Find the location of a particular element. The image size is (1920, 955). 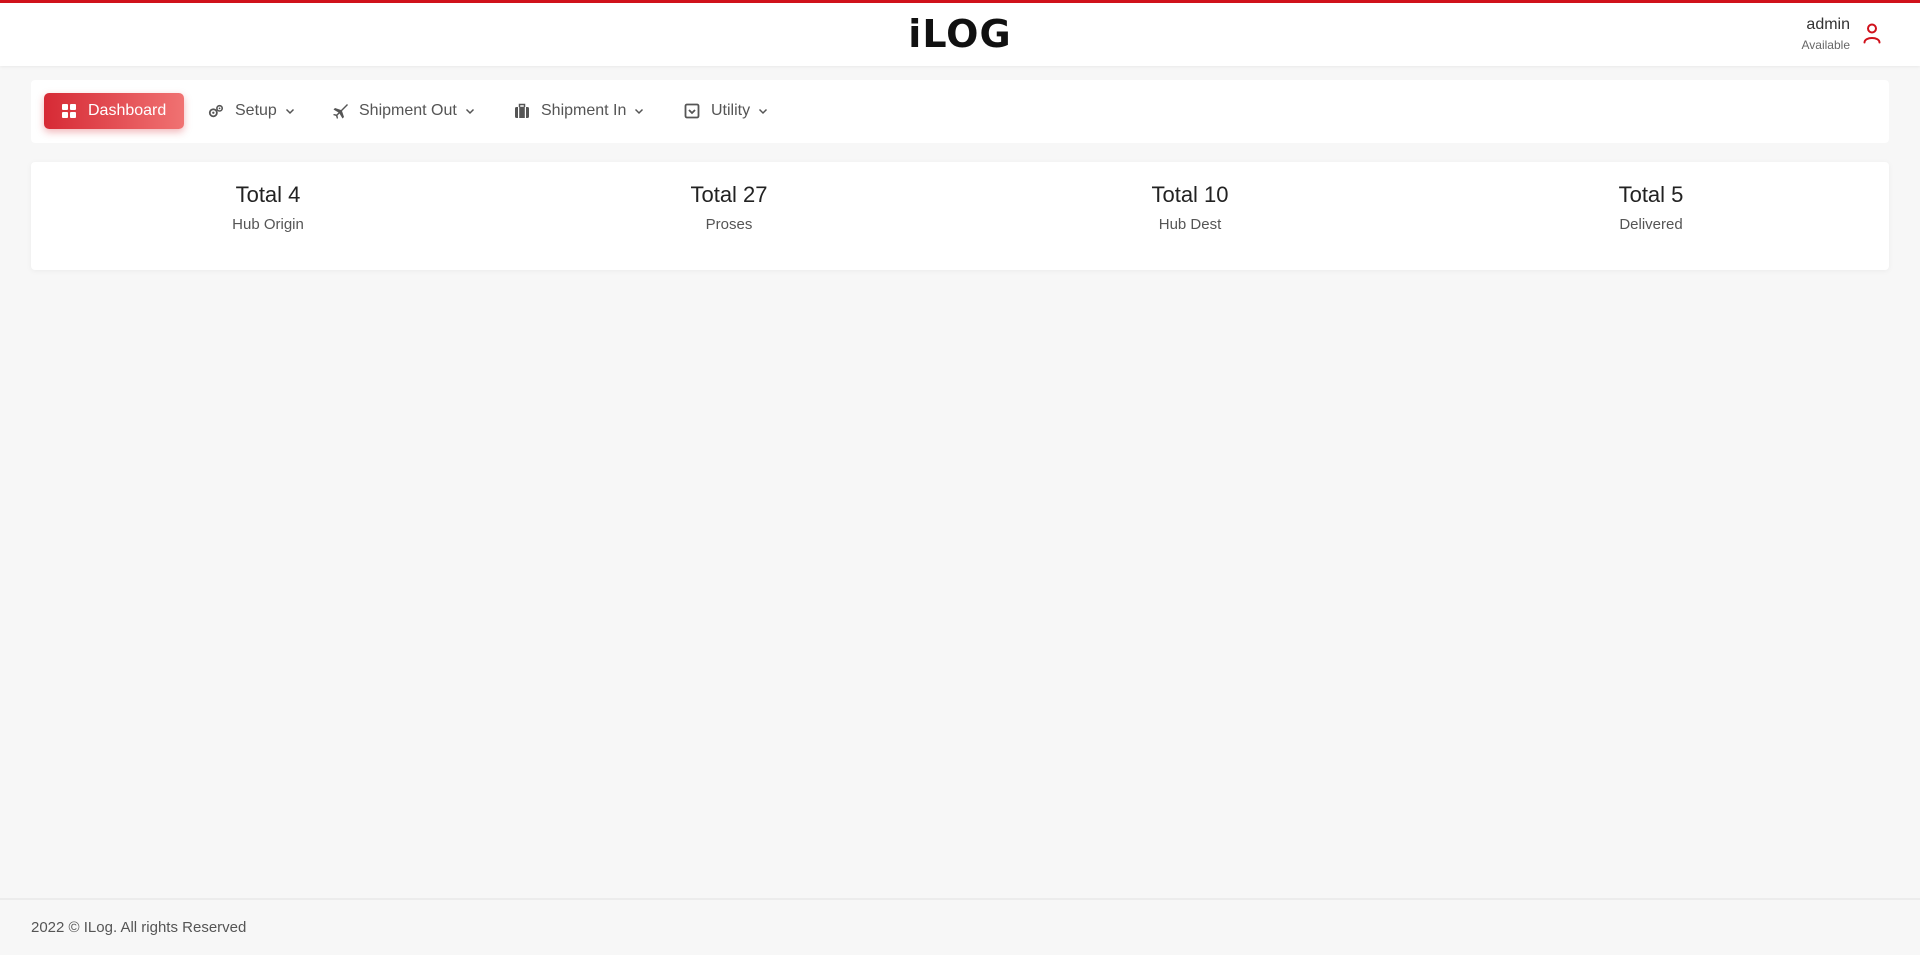

app-logo: iLOG is located at coordinates (960, 34).